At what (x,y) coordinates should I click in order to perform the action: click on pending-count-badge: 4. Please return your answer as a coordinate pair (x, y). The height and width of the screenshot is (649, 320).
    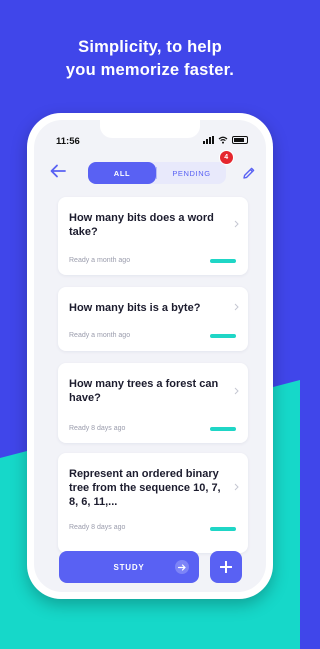
    Looking at the image, I should click on (226, 157).